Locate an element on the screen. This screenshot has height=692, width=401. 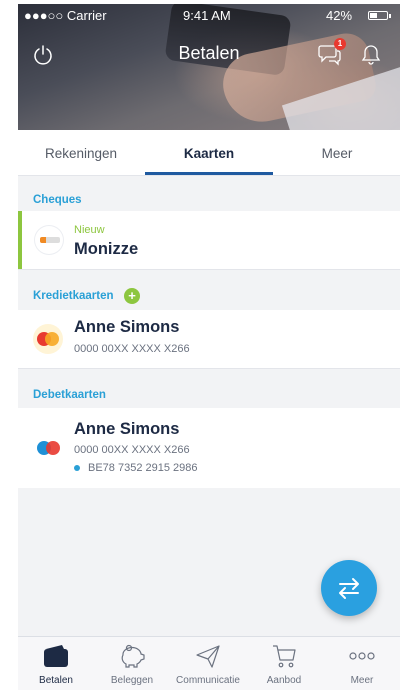
paper-plane-icon is located at coordinates (208, 656).